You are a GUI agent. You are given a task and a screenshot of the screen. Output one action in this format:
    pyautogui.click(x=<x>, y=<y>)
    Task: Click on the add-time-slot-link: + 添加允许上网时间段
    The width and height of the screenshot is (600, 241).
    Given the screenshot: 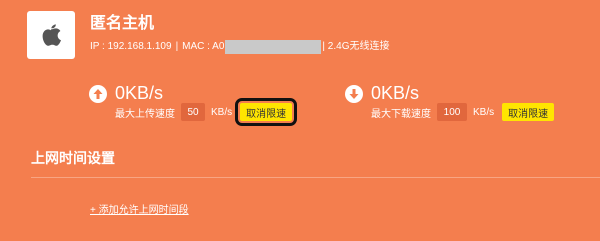 What is the action you would take?
    pyautogui.click(x=139, y=211)
    